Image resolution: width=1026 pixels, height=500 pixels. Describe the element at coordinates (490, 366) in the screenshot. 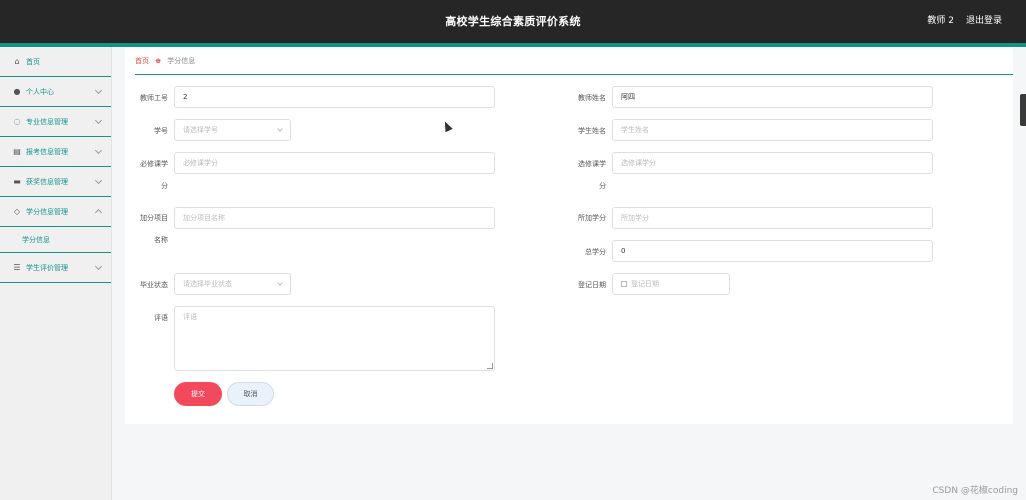

I see `resize-grip-icon` at that location.